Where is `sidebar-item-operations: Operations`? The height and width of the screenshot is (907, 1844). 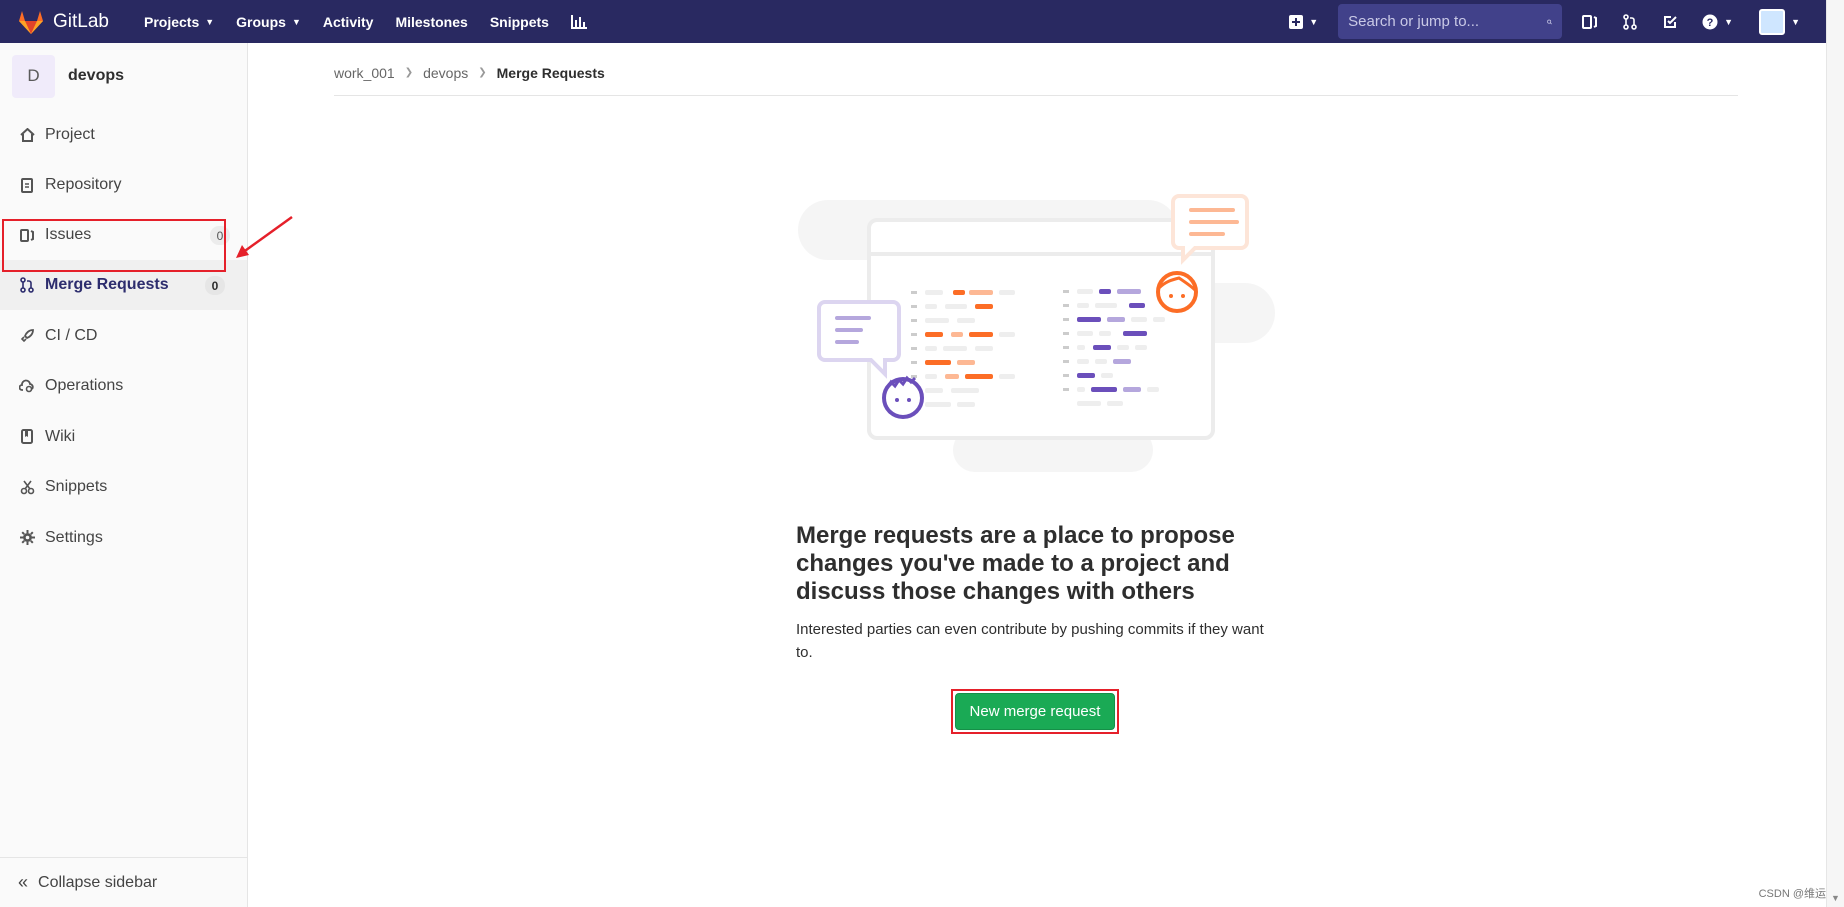
sidebar-item-operations: Operations is located at coordinates (123, 386).